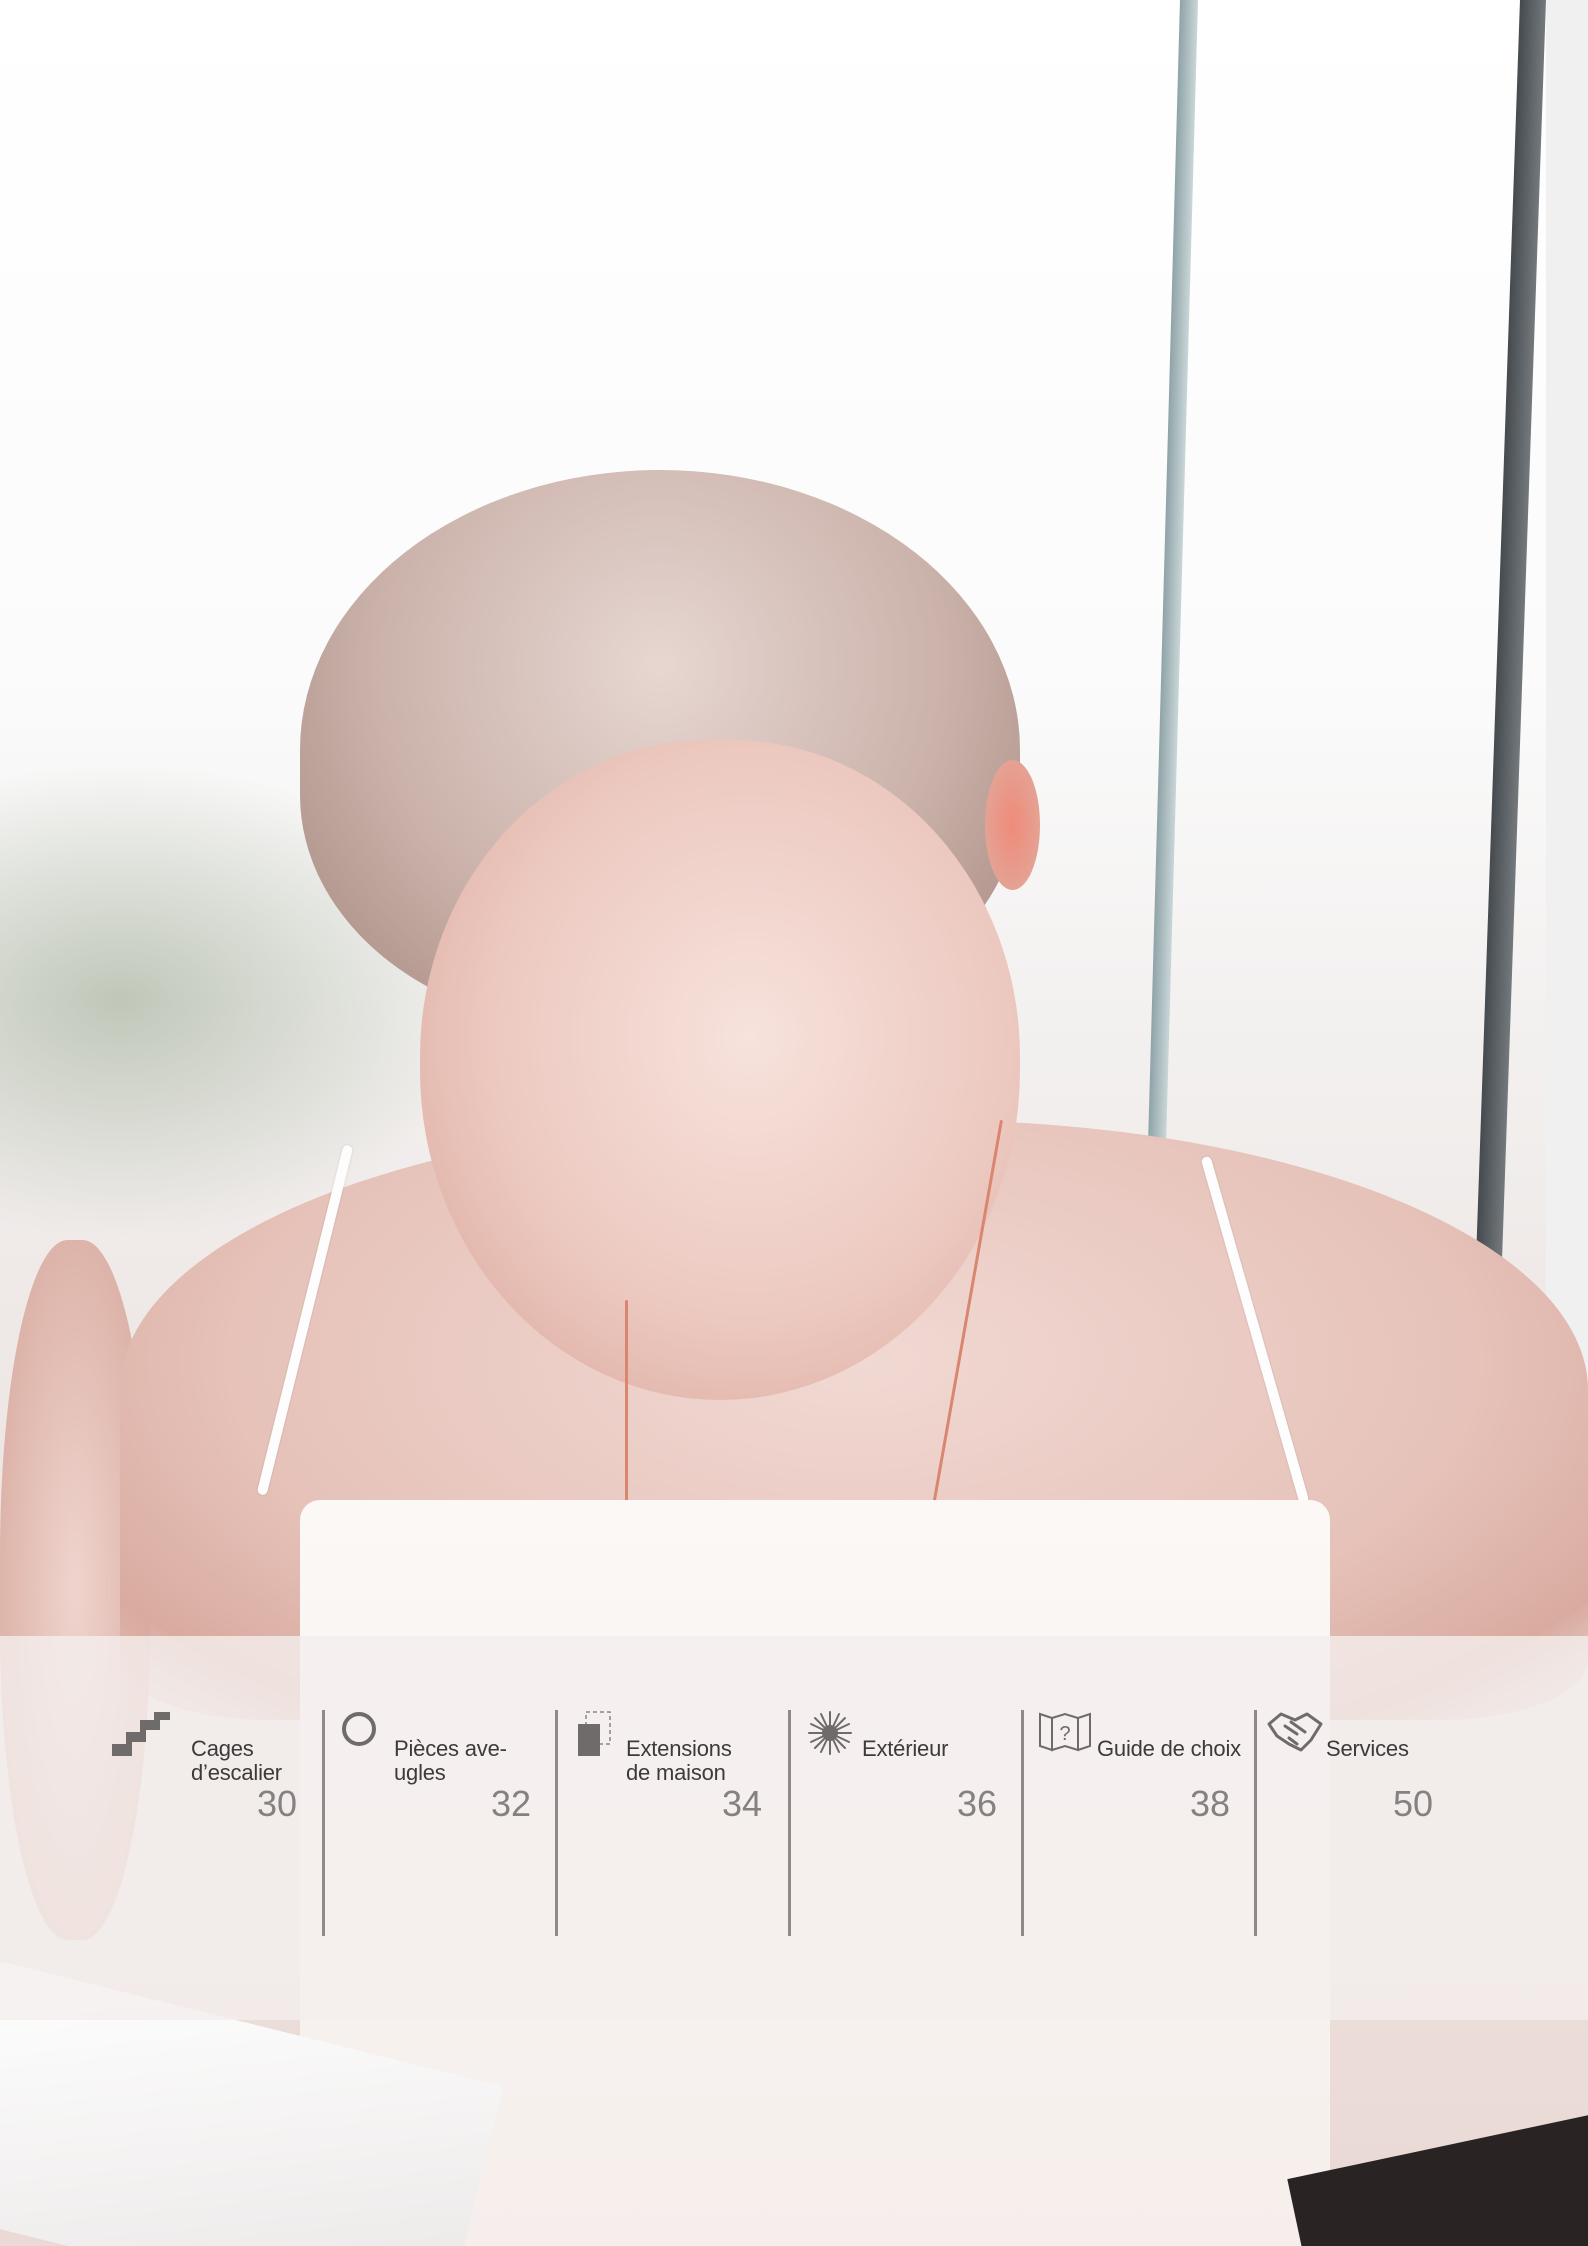 The image size is (1588, 2246). What do you see at coordinates (834, 1737) in the screenshot?
I see `sun-icon` at bounding box center [834, 1737].